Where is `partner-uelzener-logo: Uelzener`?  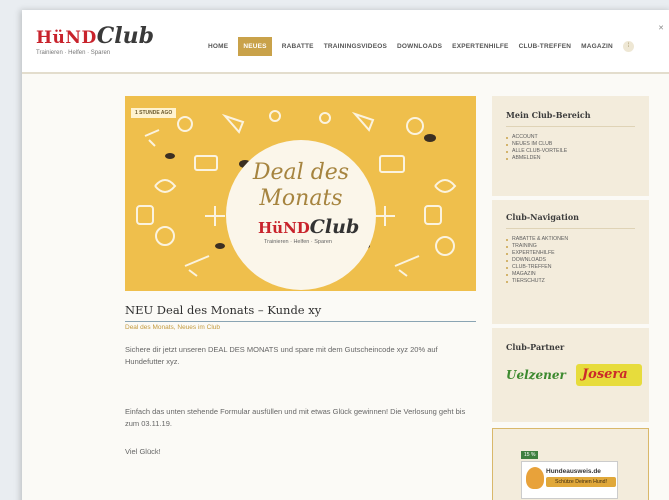
partner-uelzener-logo: Uelzener is located at coordinates (536, 375).